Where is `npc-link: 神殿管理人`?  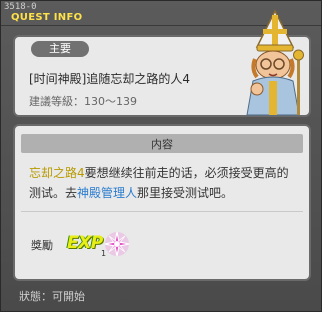 npc-link: 神殿管理人 is located at coordinates (107, 193).